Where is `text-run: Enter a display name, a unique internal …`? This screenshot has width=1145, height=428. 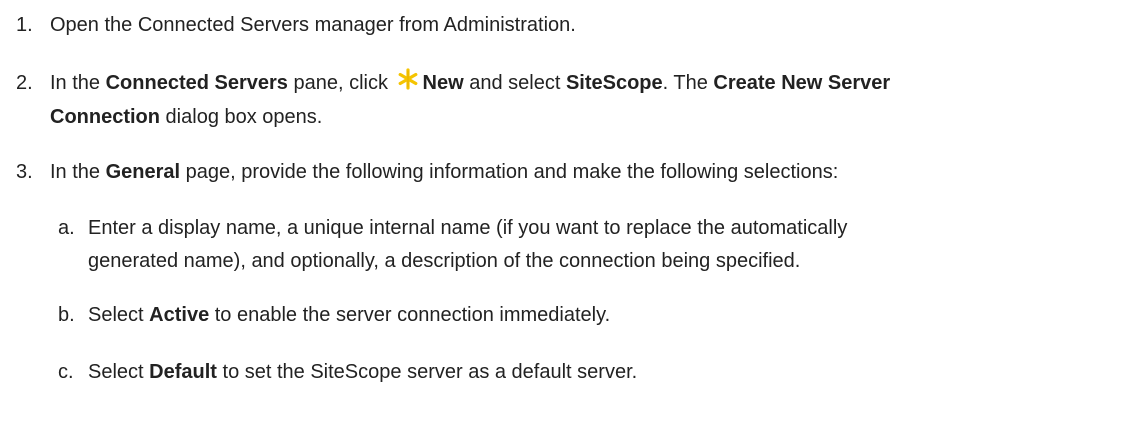
text-run: Enter a display name, a unique internal … is located at coordinates (468, 228).